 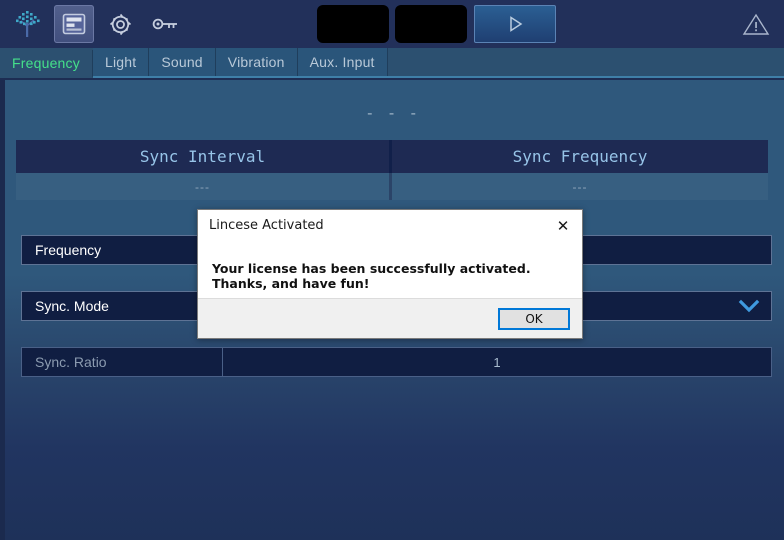 What do you see at coordinates (266, 225) in the screenshot?
I see `dialog-title: Lincese Activated` at bounding box center [266, 225].